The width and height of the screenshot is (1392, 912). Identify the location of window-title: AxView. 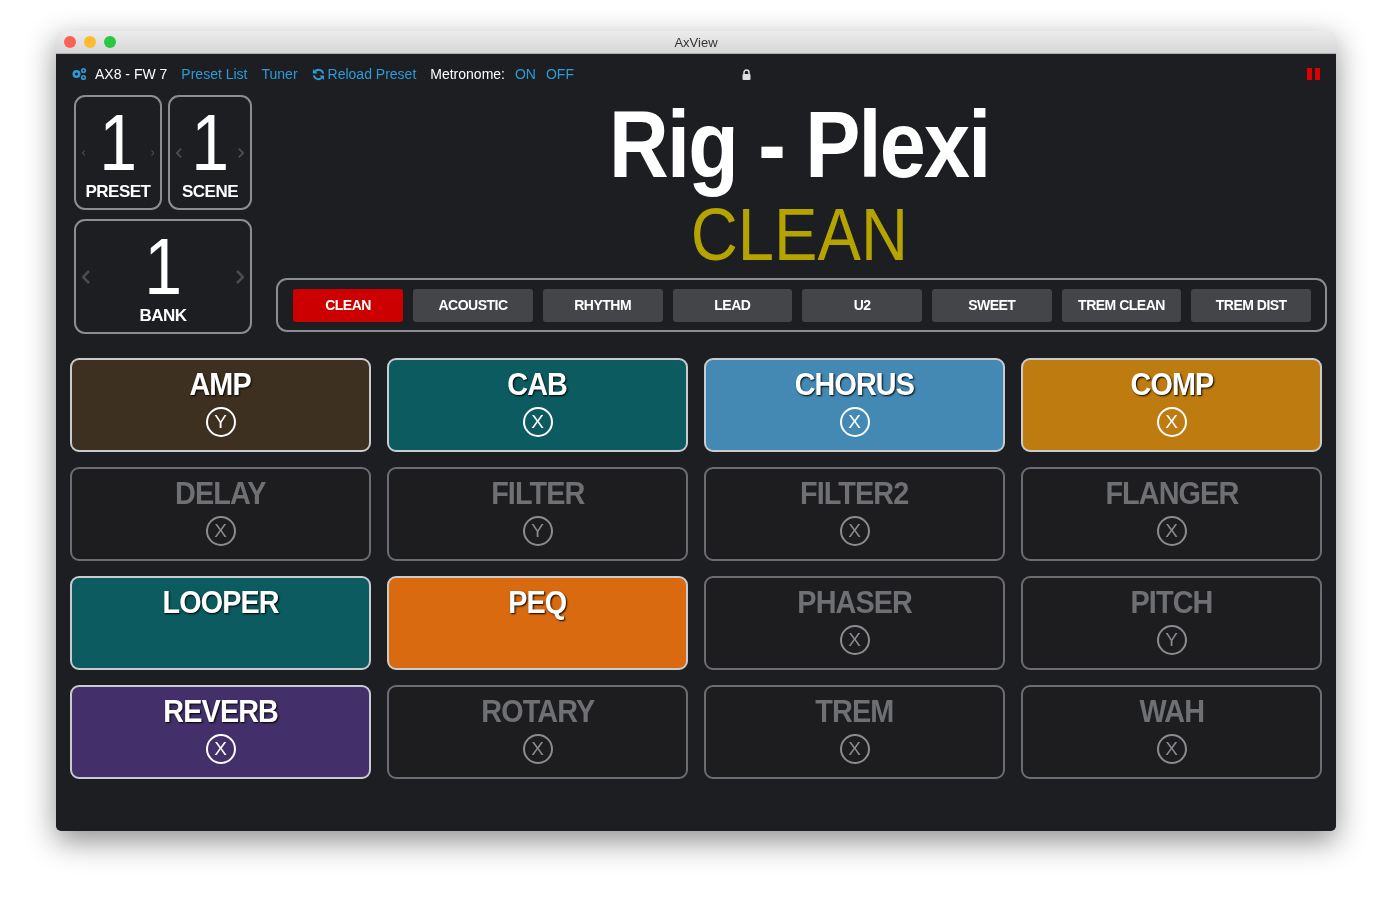
(696, 42).